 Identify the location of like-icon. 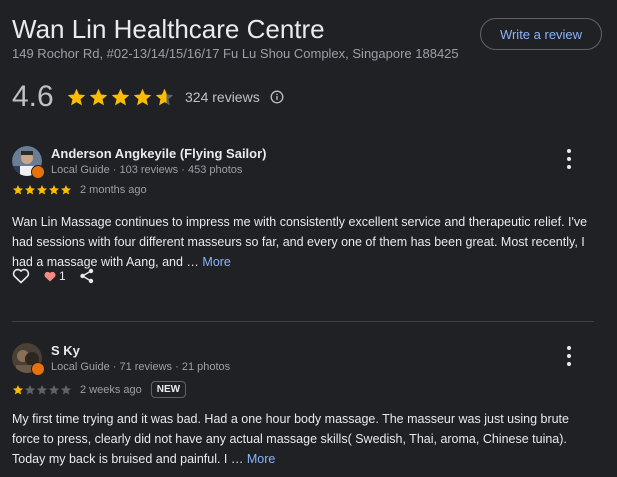
(21, 276).